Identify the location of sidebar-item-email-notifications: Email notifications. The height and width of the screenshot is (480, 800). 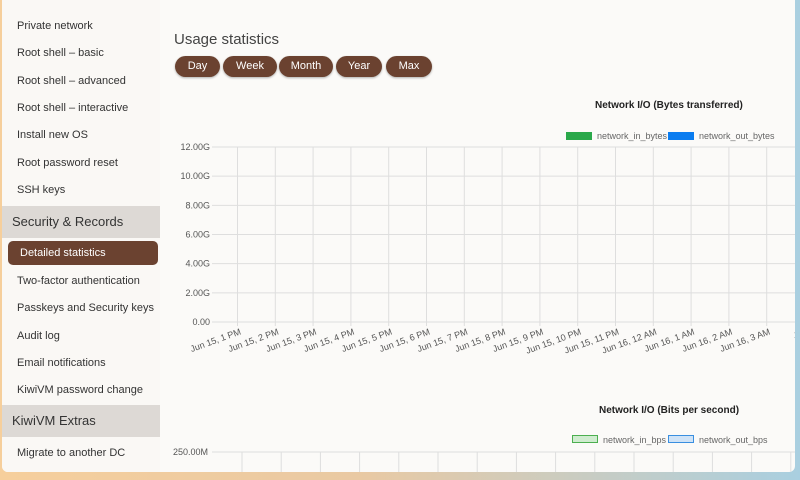
(61, 363).